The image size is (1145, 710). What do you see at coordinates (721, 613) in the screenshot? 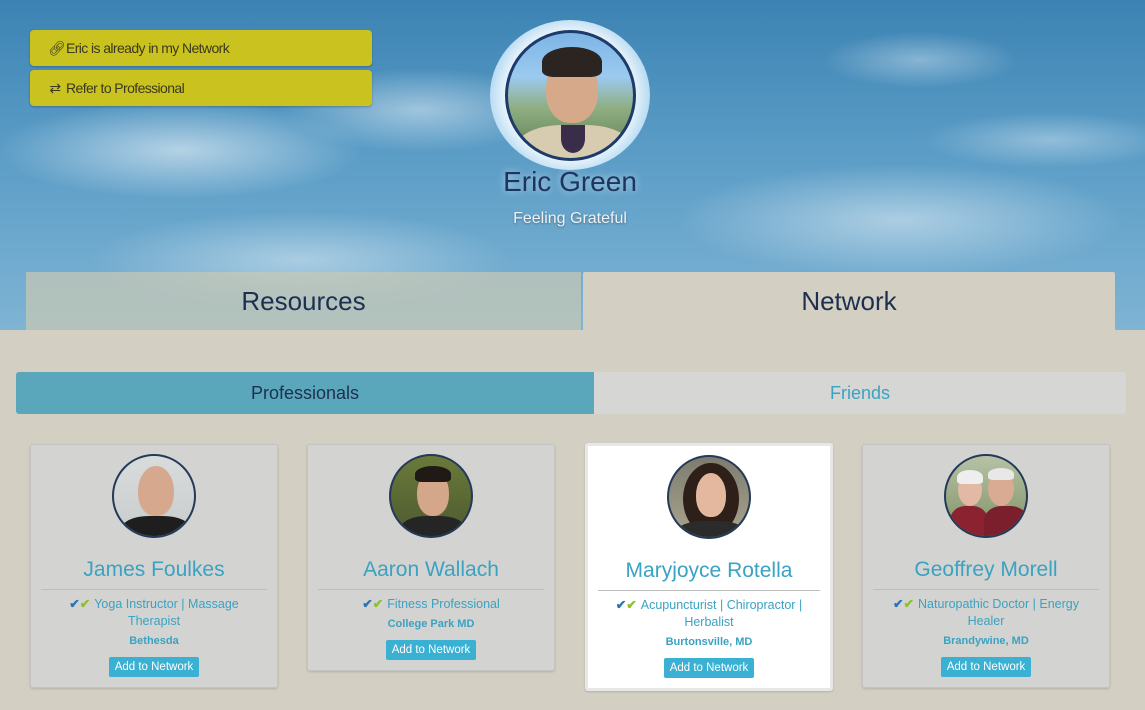
I see `role-text: Acupuncturist | Chiropractor | Herbalist` at bounding box center [721, 613].